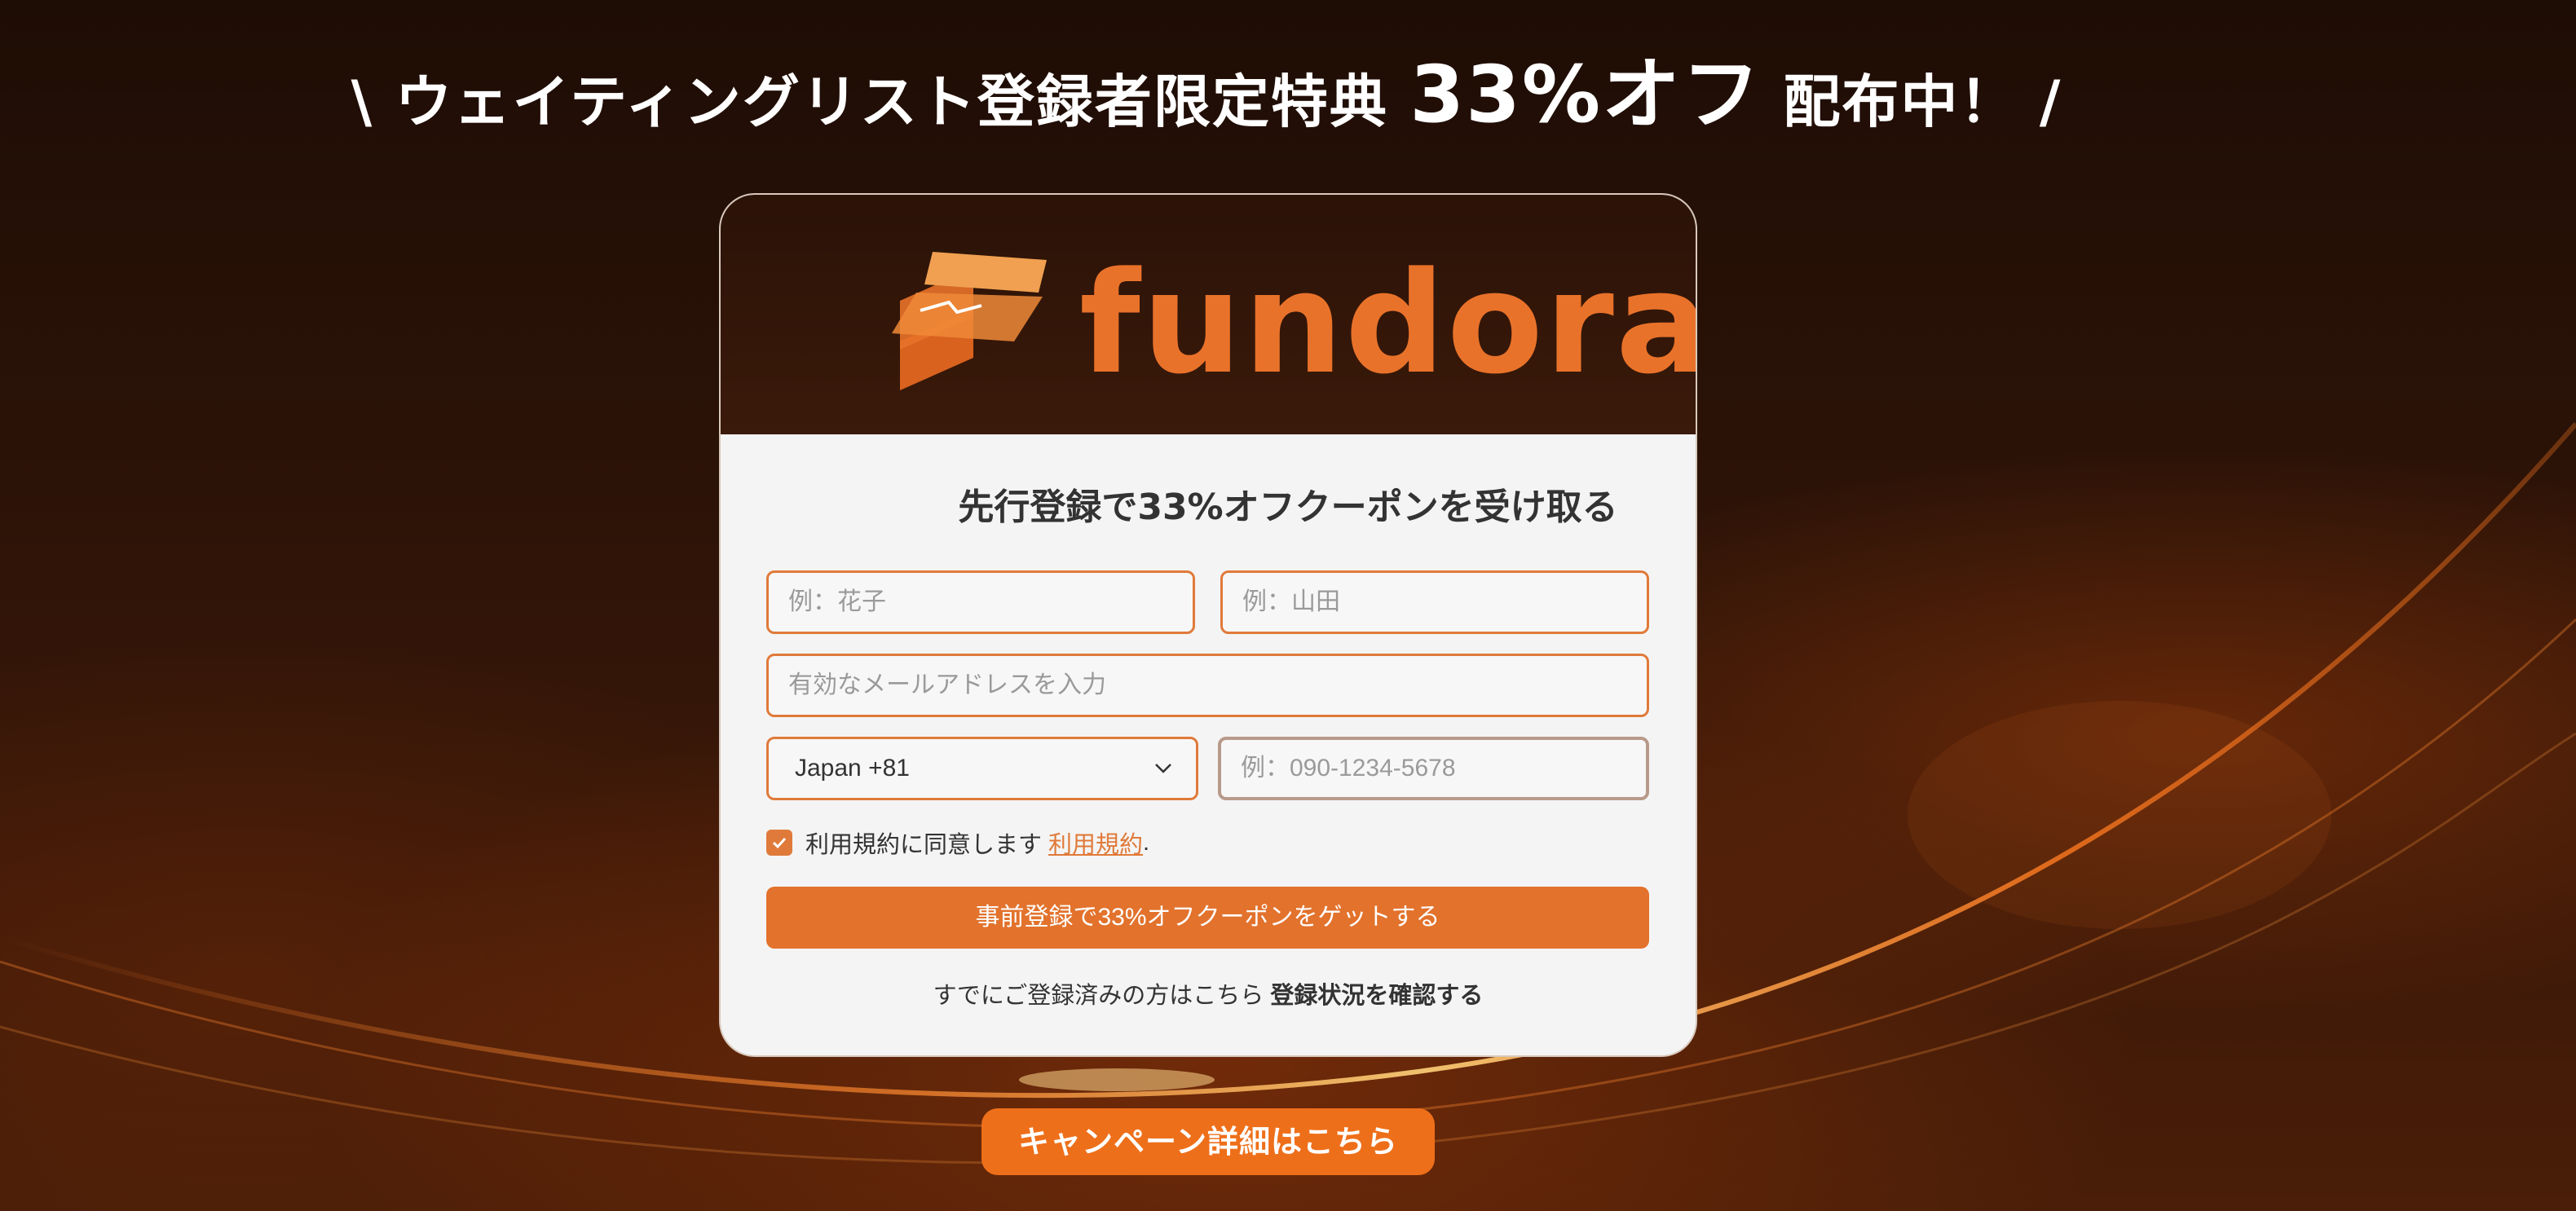 The height and width of the screenshot is (1211, 2576). I want to click on check-status-link: 登録状況を確認する, so click(1376, 996).